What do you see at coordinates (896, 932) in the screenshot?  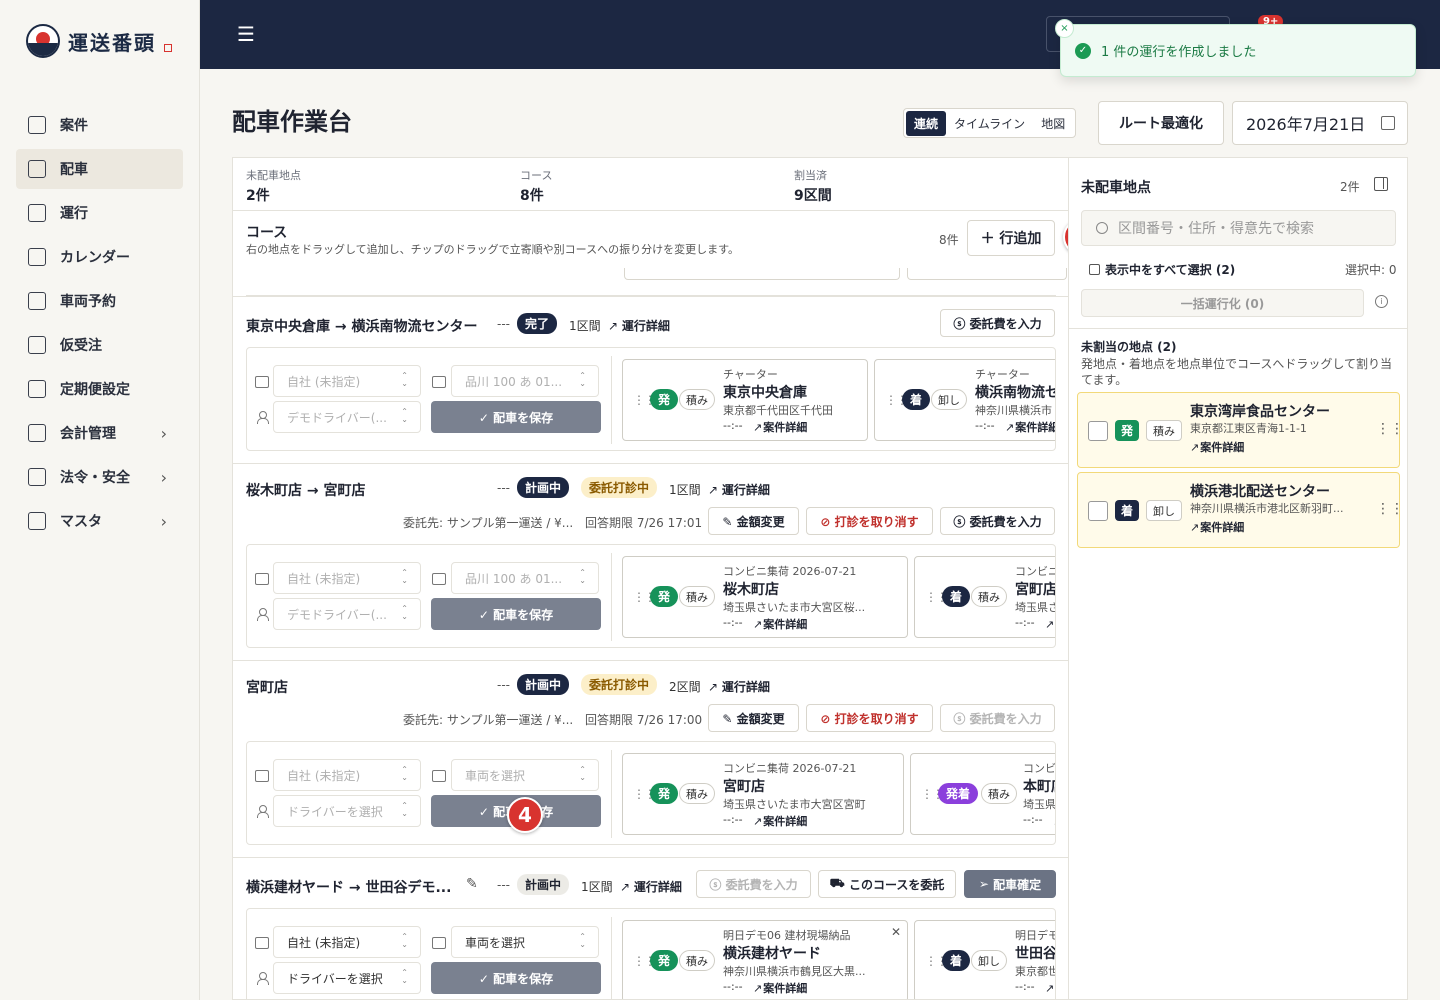 I see `remove-stop-icon: ✕` at bounding box center [896, 932].